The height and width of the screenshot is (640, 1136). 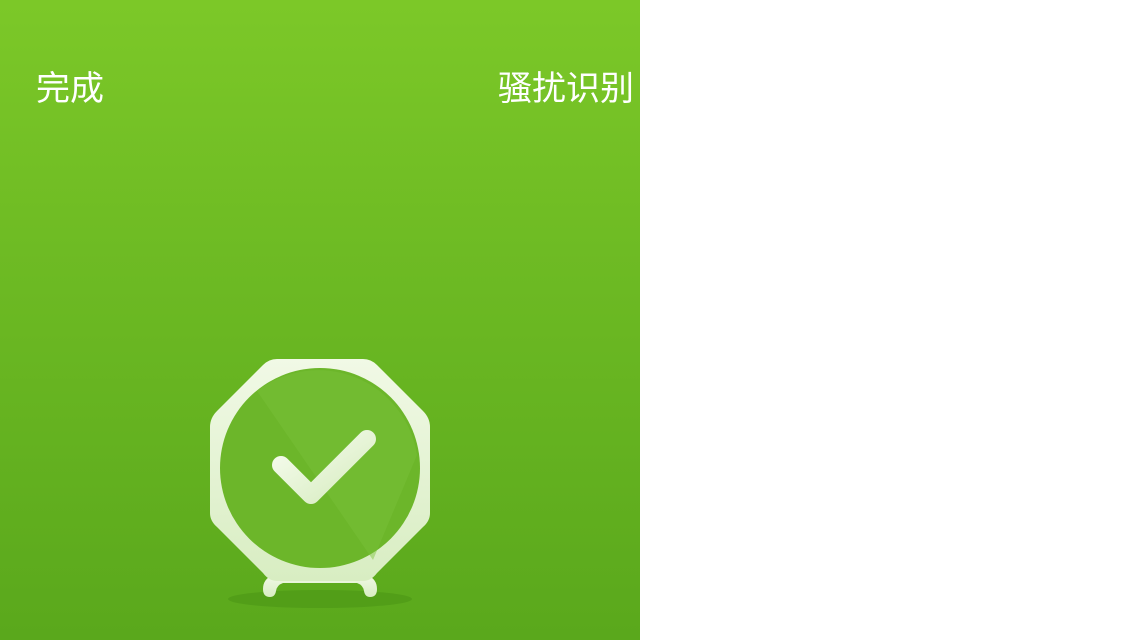 What do you see at coordinates (70, 89) in the screenshot?
I see `done-button: 完成` at bounding box center [70, 89].